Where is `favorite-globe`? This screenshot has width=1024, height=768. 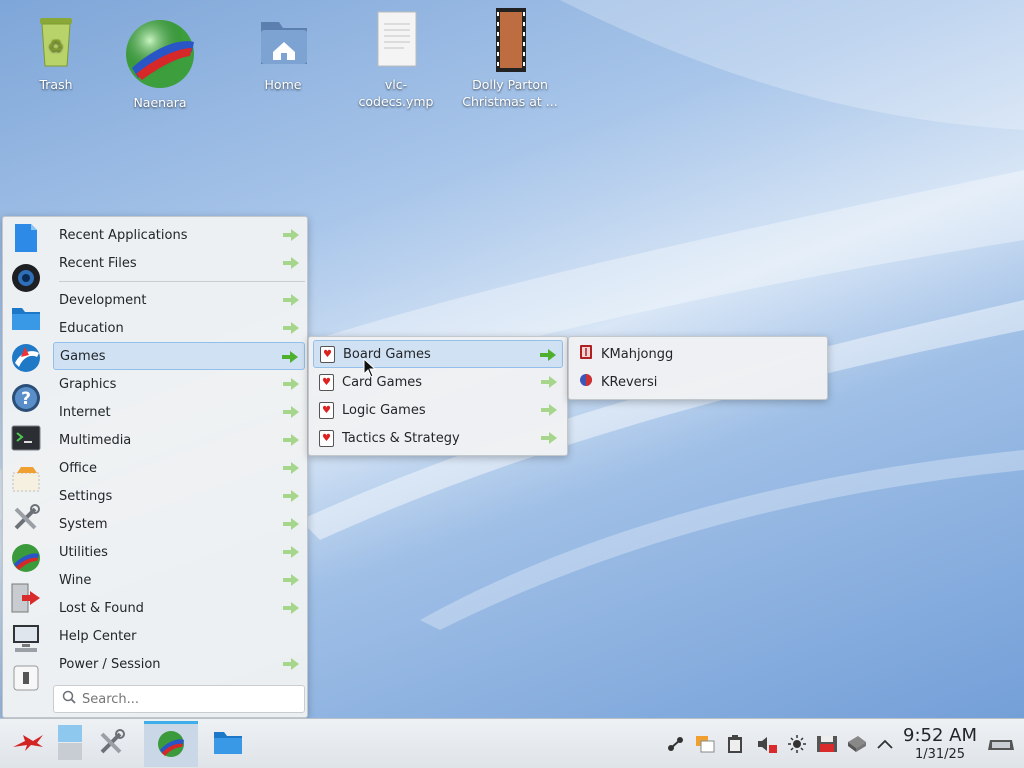 favorite-globe is located at coordinates (26, 560).